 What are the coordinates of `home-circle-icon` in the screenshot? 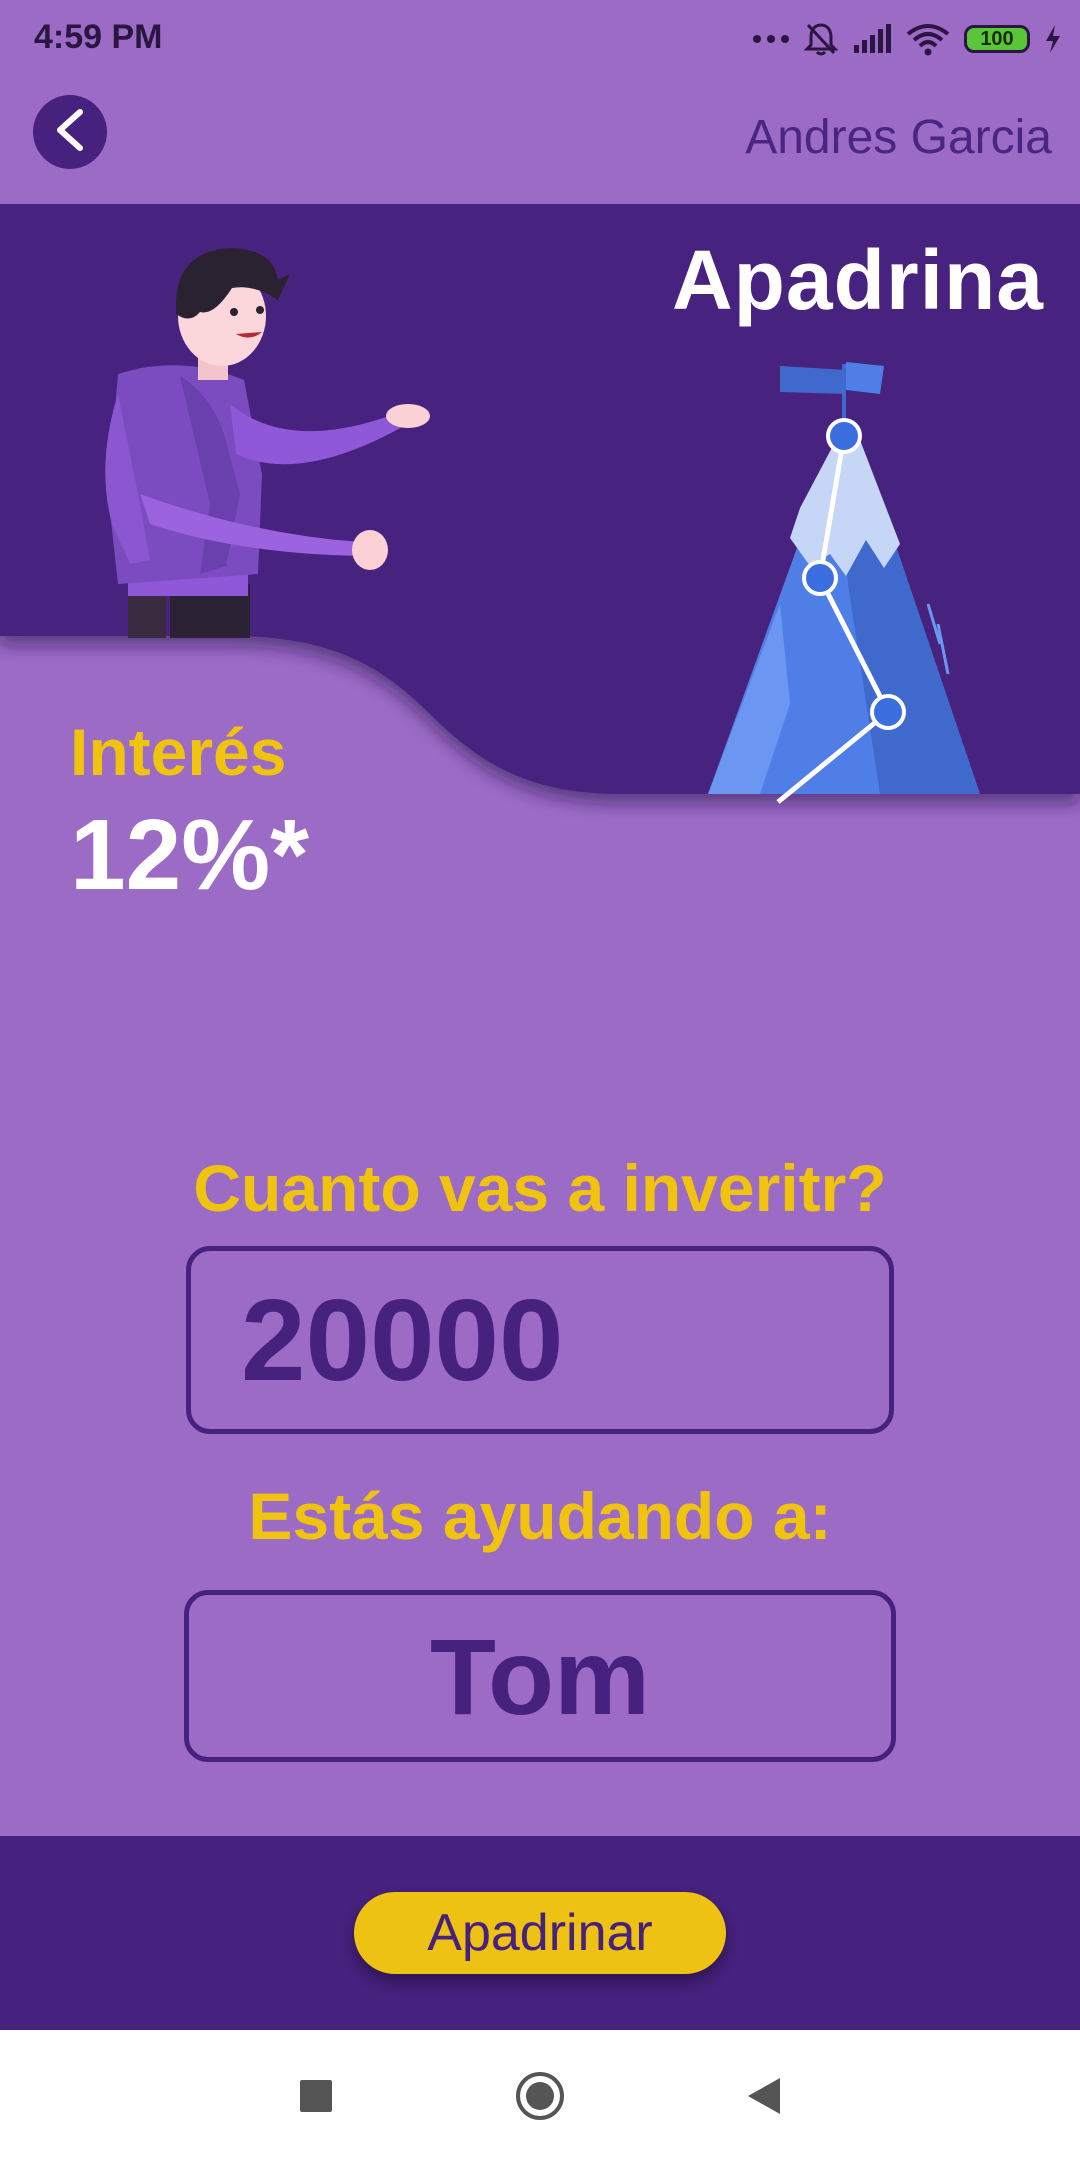 It's located at (540, 2096).